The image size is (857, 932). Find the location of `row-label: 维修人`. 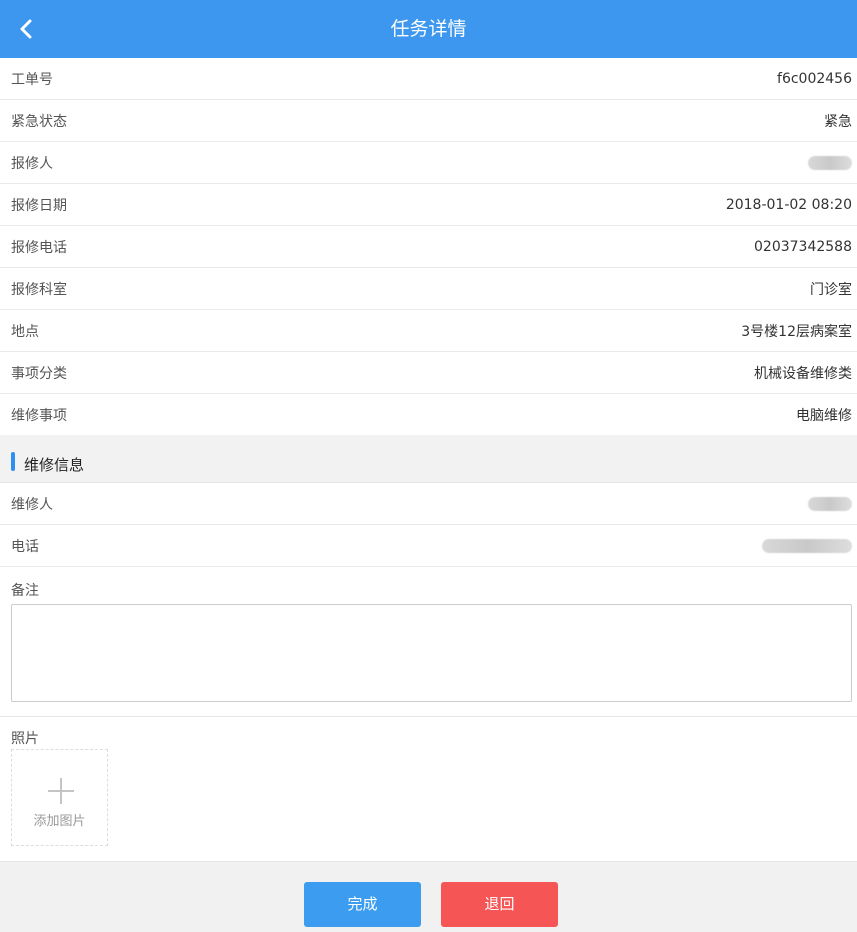

row-label: 维修人 is located at coordinates (32, 504).